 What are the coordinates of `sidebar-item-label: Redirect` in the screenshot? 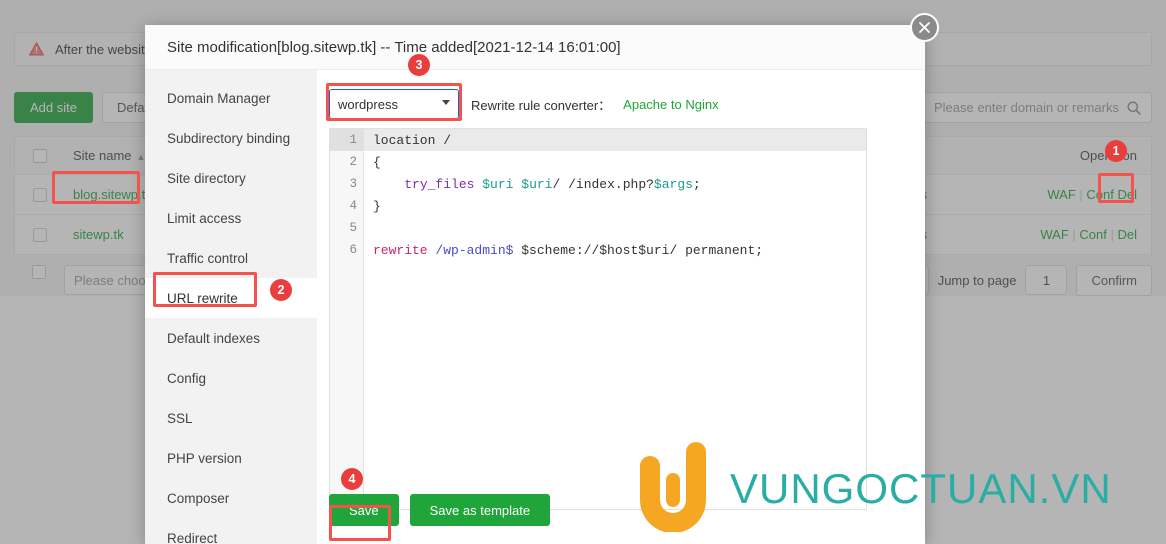 It's located at (192, 537).